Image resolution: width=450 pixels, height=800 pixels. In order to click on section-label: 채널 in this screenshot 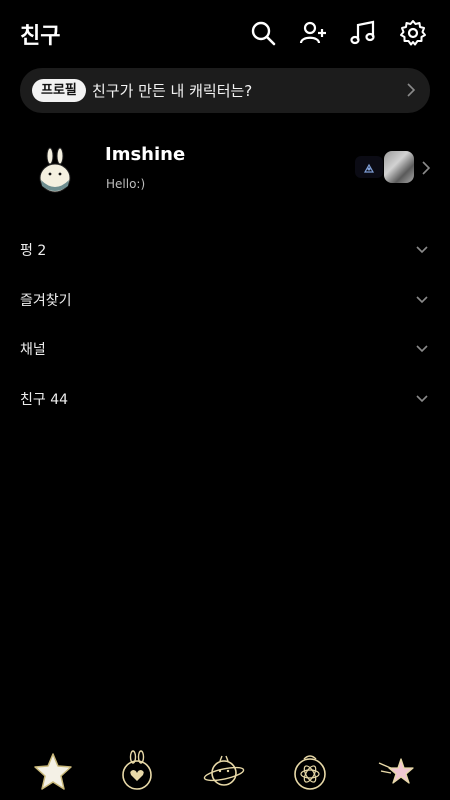, I will do `click(33, 350)`.